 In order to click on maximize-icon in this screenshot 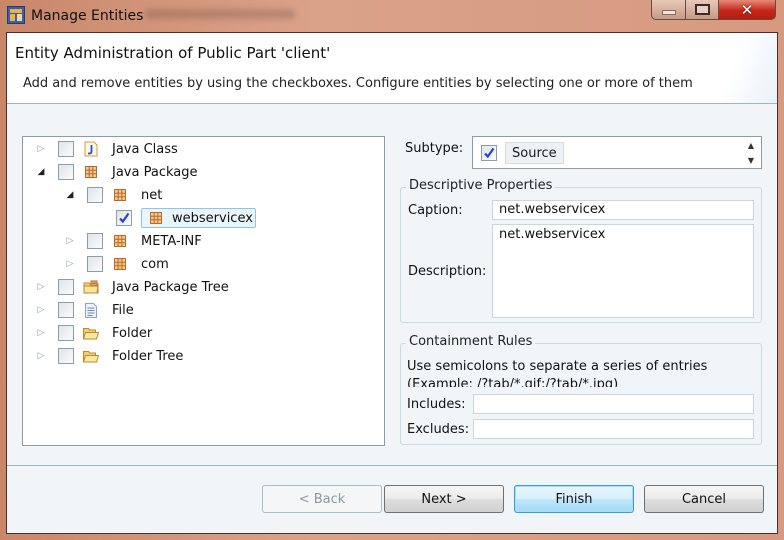, I will do `click(702, 9)`.